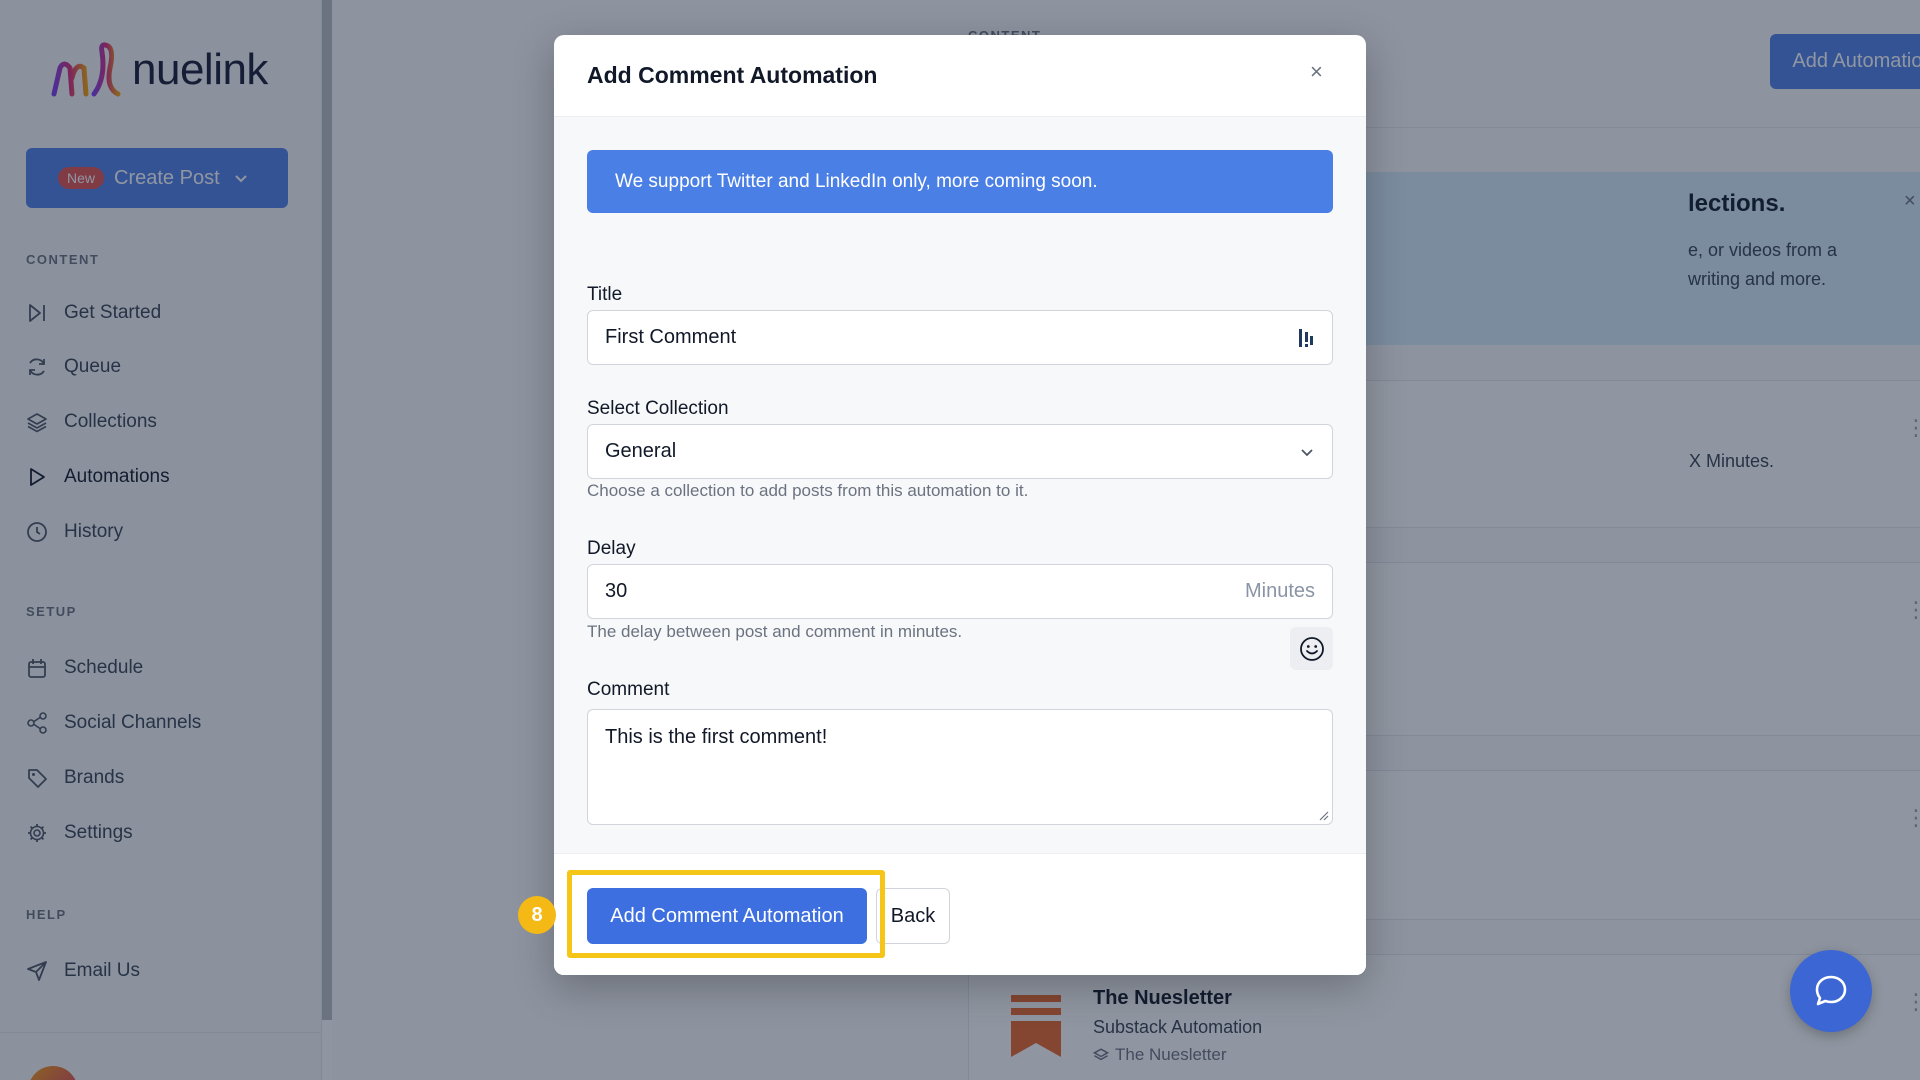 Image resolution: width=1920 pixels, height=1080 pixels. I want to click on title-field-value: First Comment, so click(671, 337).